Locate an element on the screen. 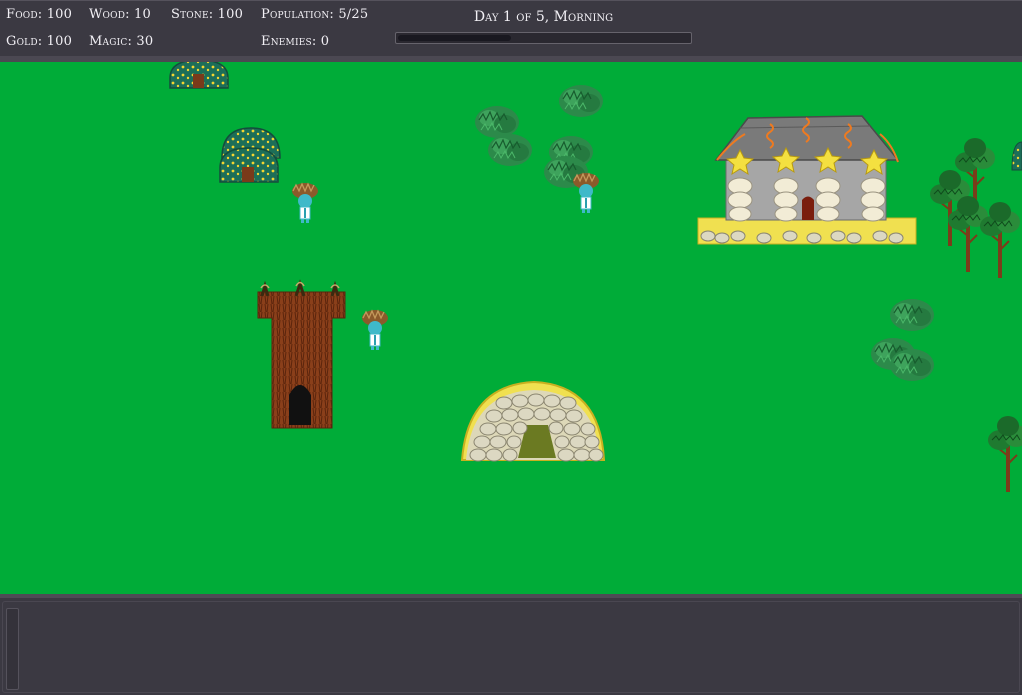 This screenshot has width=1022, height=695. mushroom-hut-partial is located at coordinates (1016, 156).